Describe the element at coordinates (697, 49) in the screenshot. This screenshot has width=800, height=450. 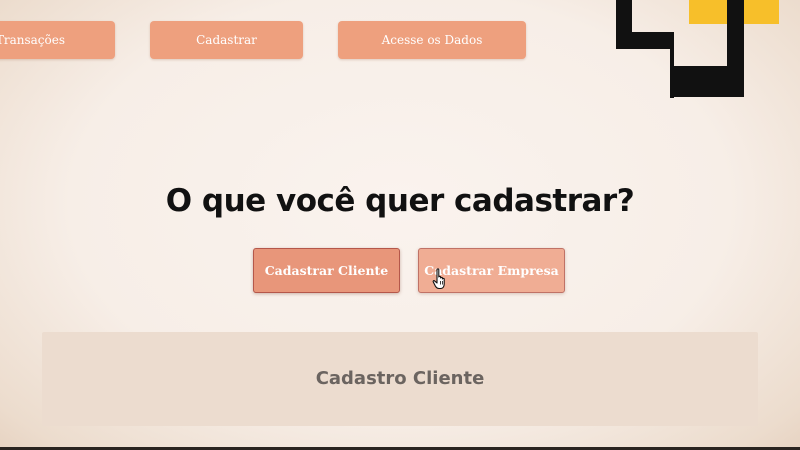
I see `brand-logo-icon` at that location.